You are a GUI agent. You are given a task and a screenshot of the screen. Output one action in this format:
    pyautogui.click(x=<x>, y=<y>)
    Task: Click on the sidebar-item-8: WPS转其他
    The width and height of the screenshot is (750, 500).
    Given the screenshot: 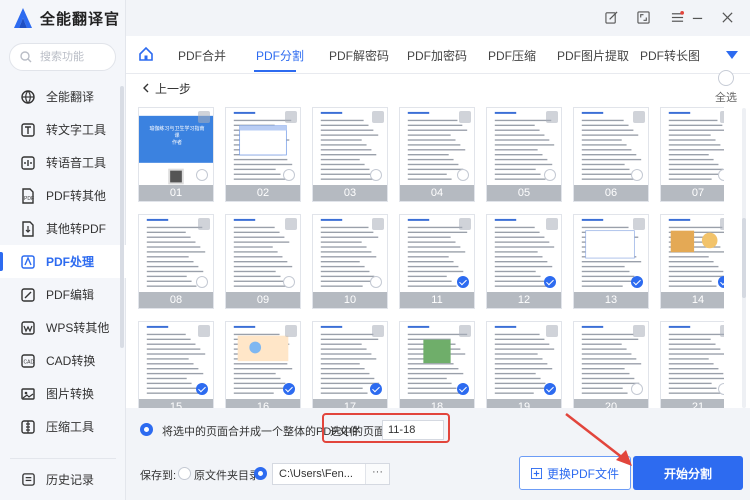 What is the action you would take?
    pyautogui.click(x=63, y=327)
    